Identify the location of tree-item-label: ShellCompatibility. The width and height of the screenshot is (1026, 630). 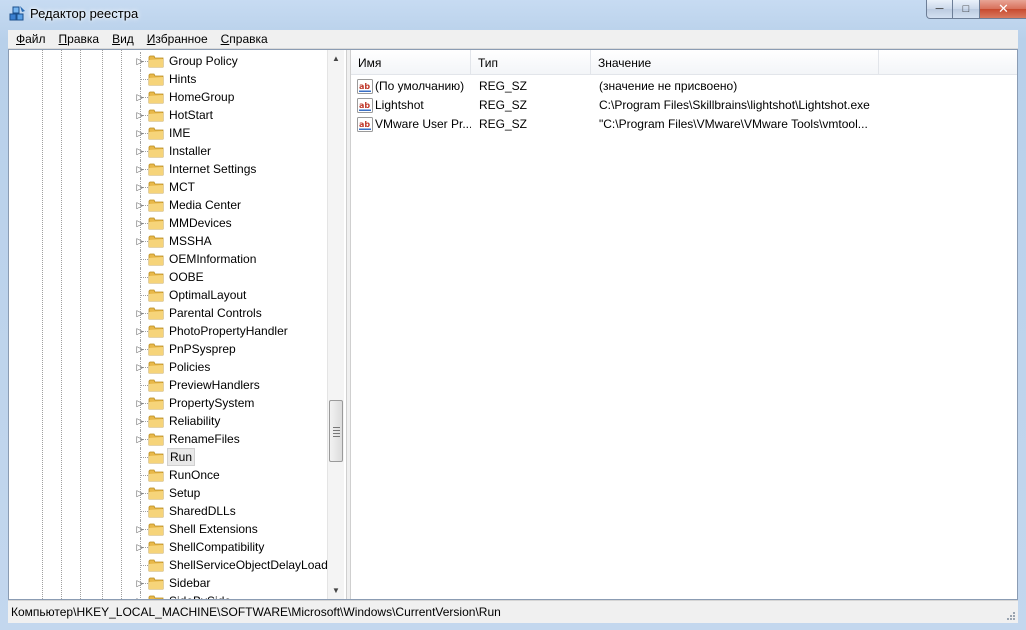
(217, 547).